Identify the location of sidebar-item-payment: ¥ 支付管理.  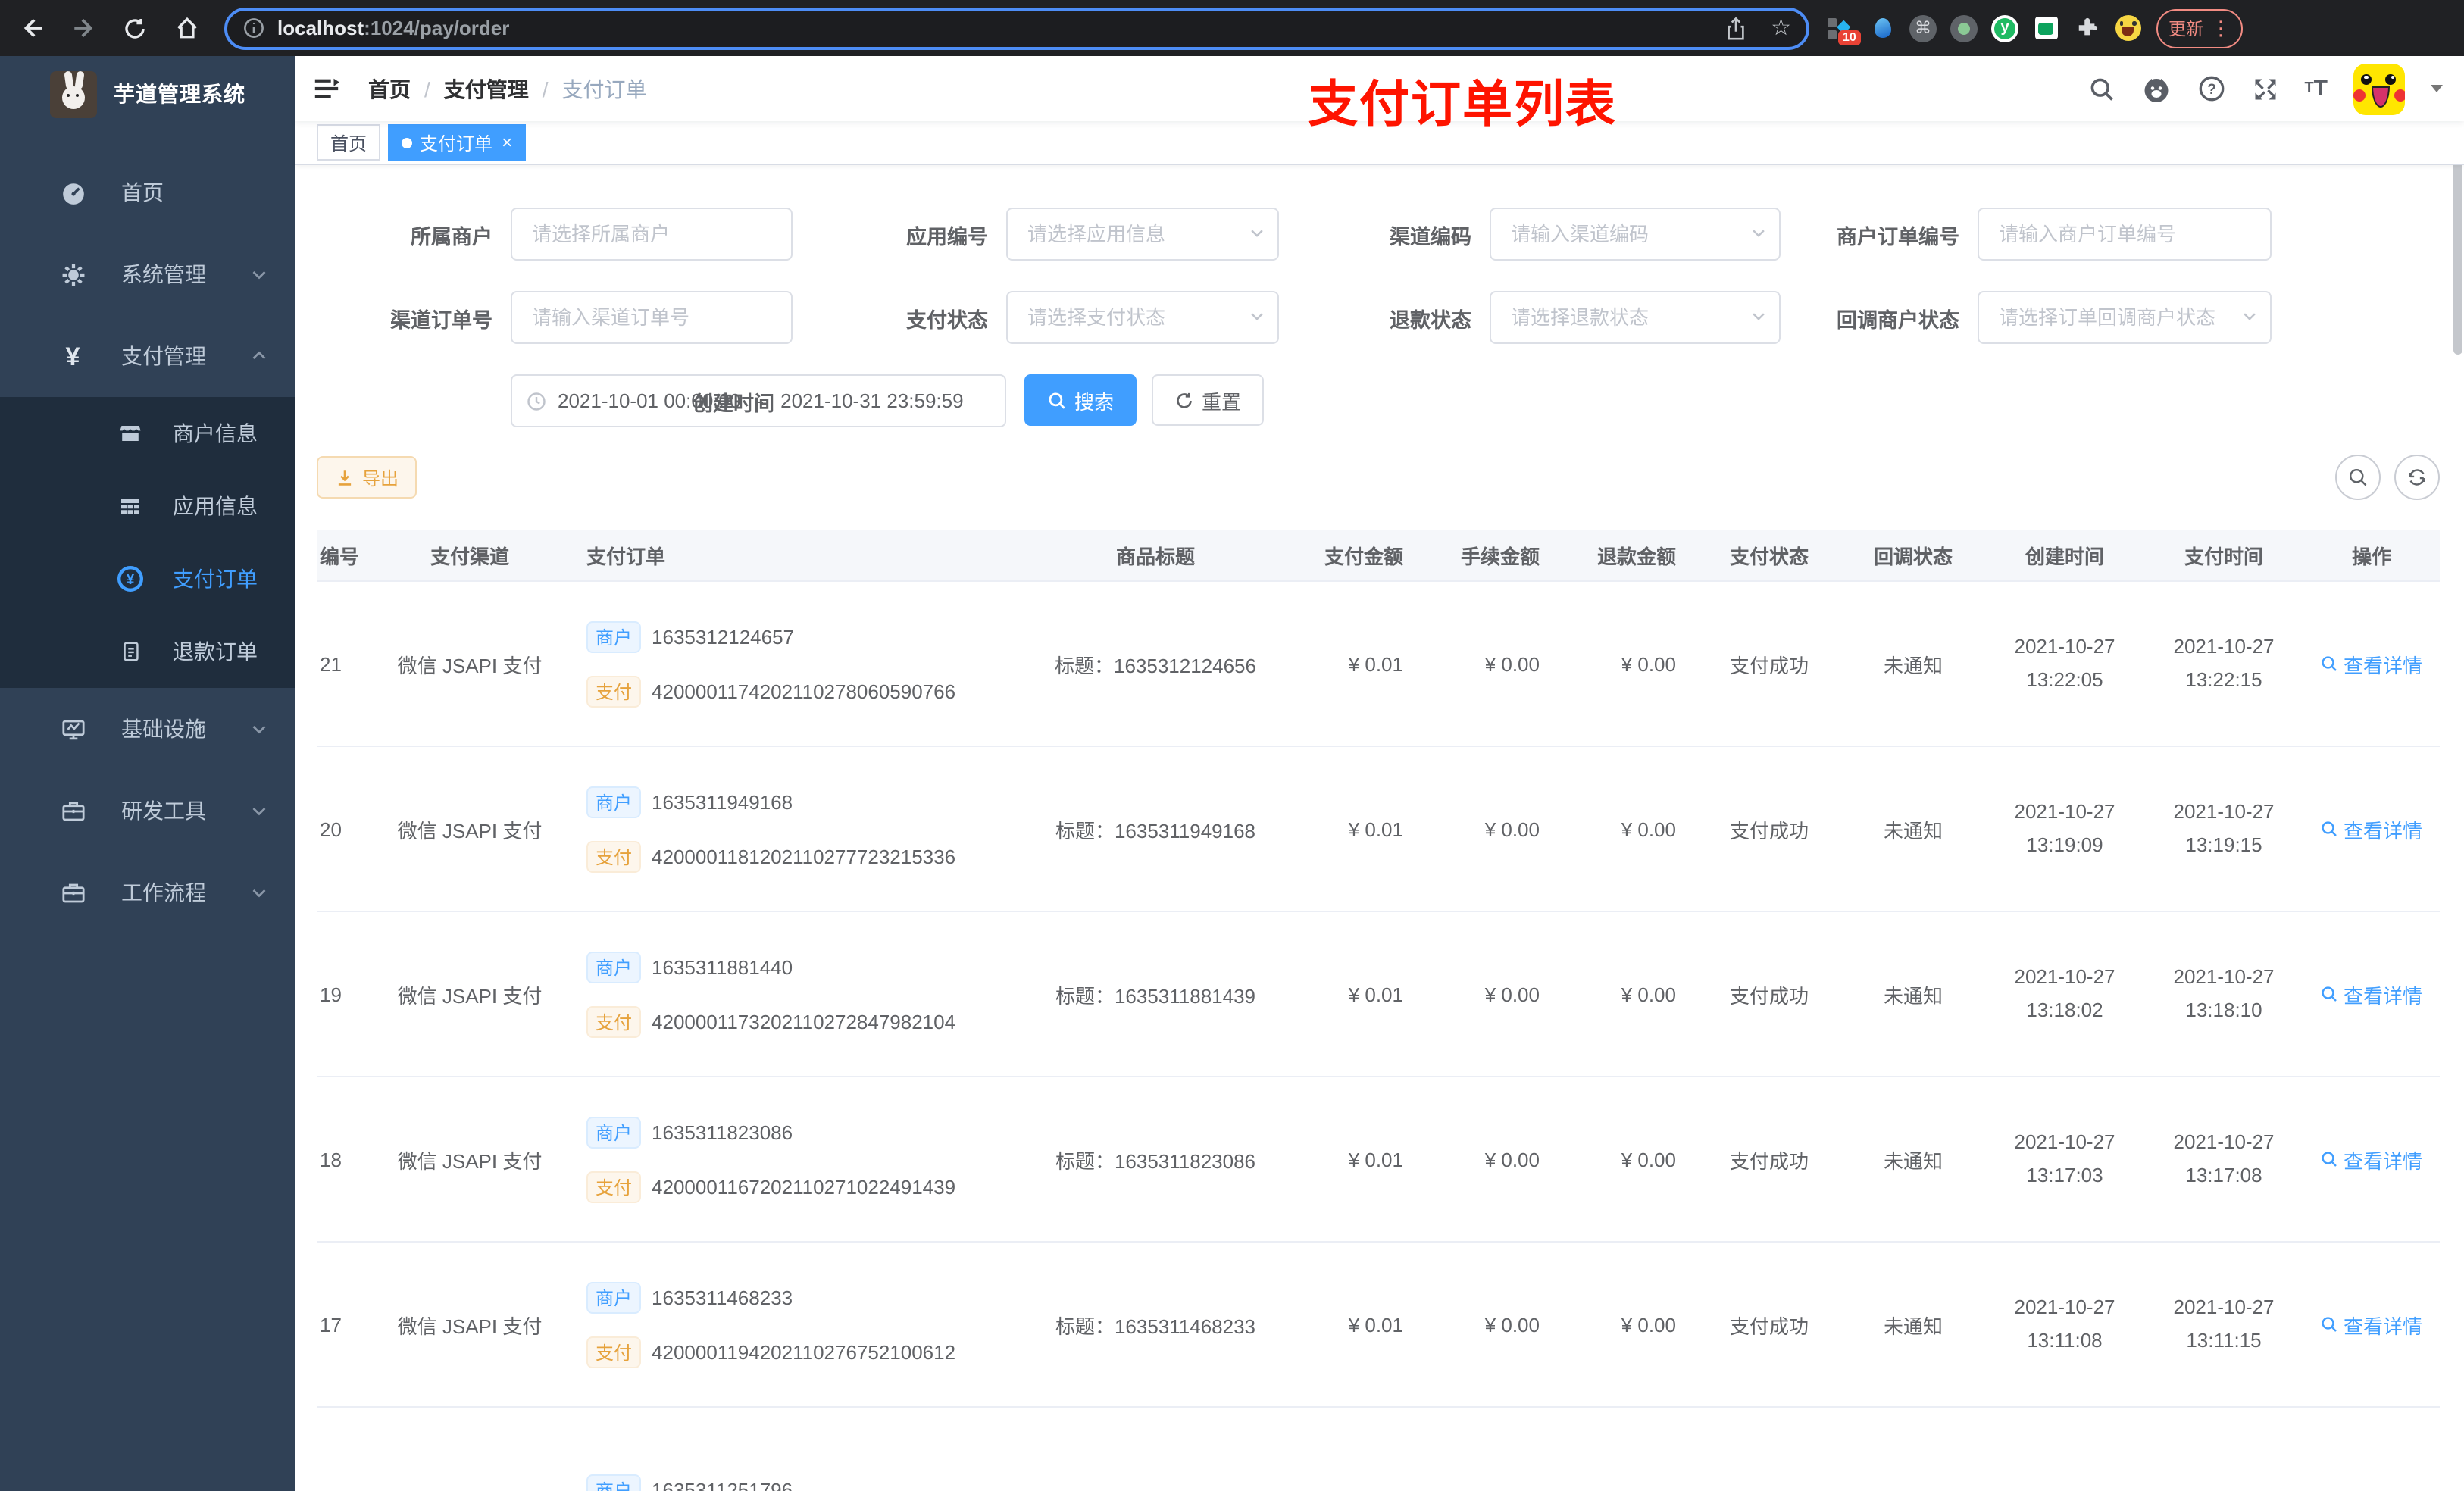
(147, 356).